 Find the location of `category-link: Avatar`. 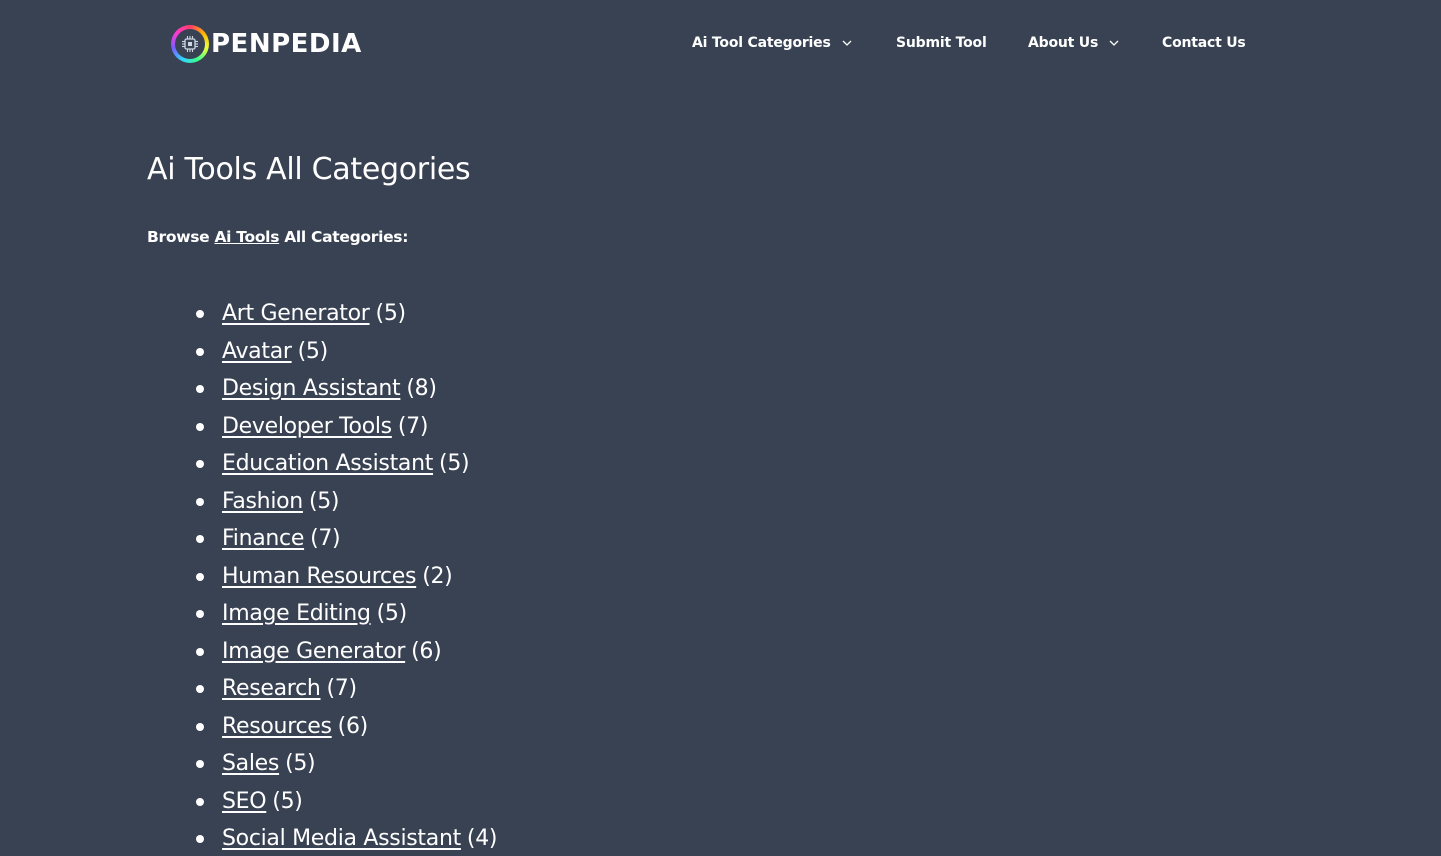

category-link: Avatar is located at coordinates (257, 351).